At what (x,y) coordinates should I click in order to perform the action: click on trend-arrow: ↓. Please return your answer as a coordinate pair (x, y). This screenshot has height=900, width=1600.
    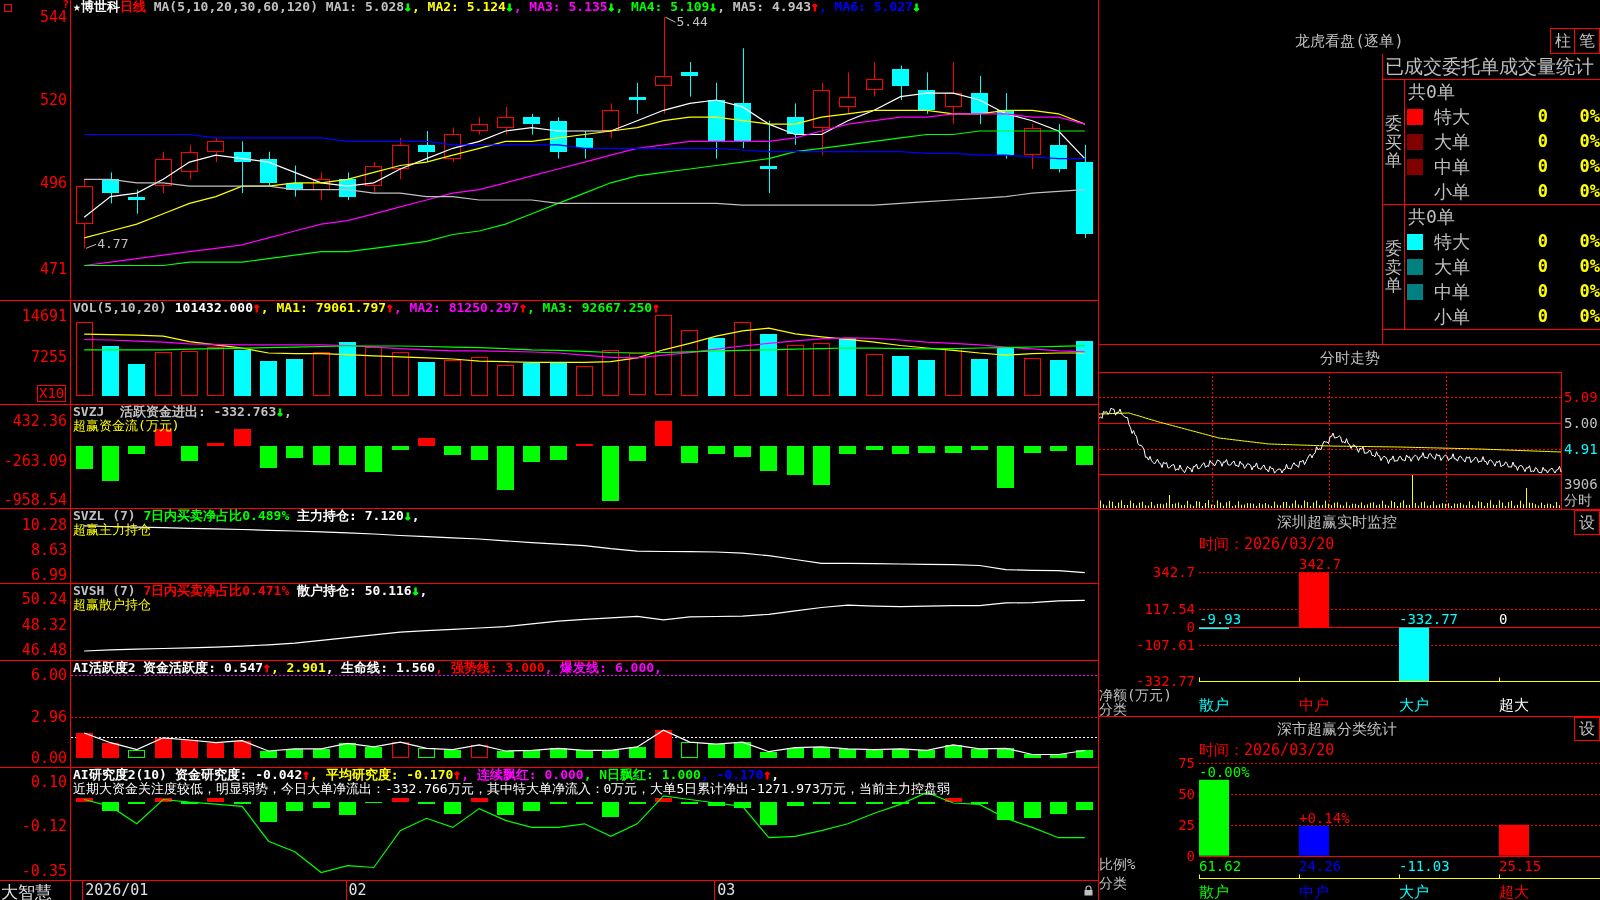
    Looking at the image, I should click on (408, 7).